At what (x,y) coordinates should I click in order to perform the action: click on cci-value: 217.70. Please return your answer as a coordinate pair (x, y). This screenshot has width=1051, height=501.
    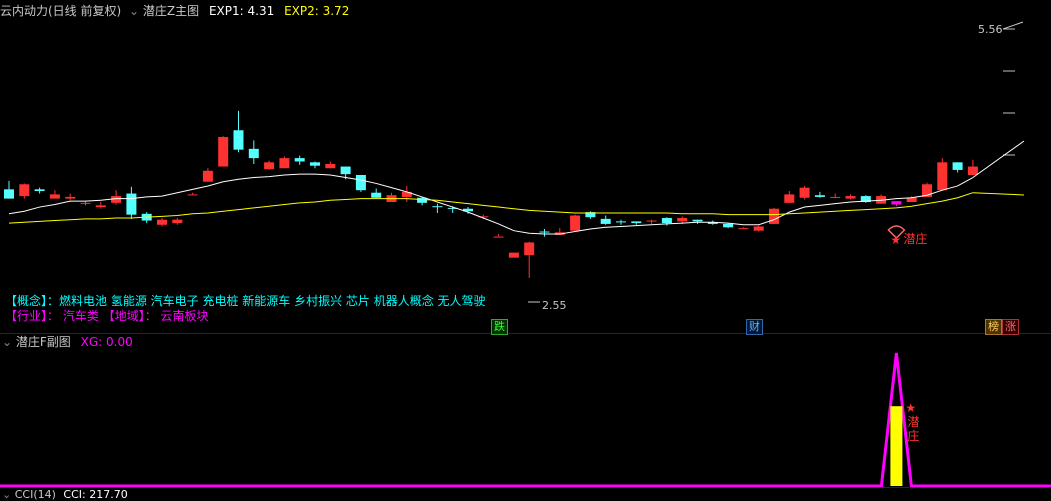
    Looking at the image, I should click on (108, 494).